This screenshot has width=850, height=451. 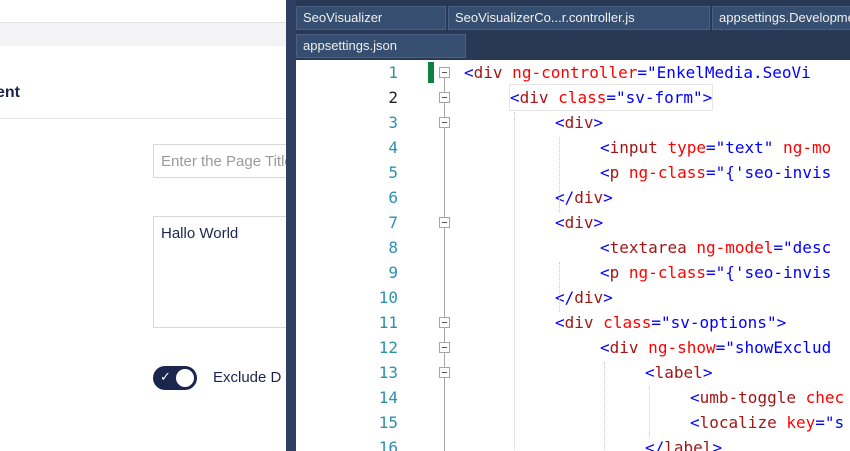 What do you see at coordinates (611, 97) in the screenshot?
I see `code-line: <div class="sv-form">` at bounding box center [611, 97].